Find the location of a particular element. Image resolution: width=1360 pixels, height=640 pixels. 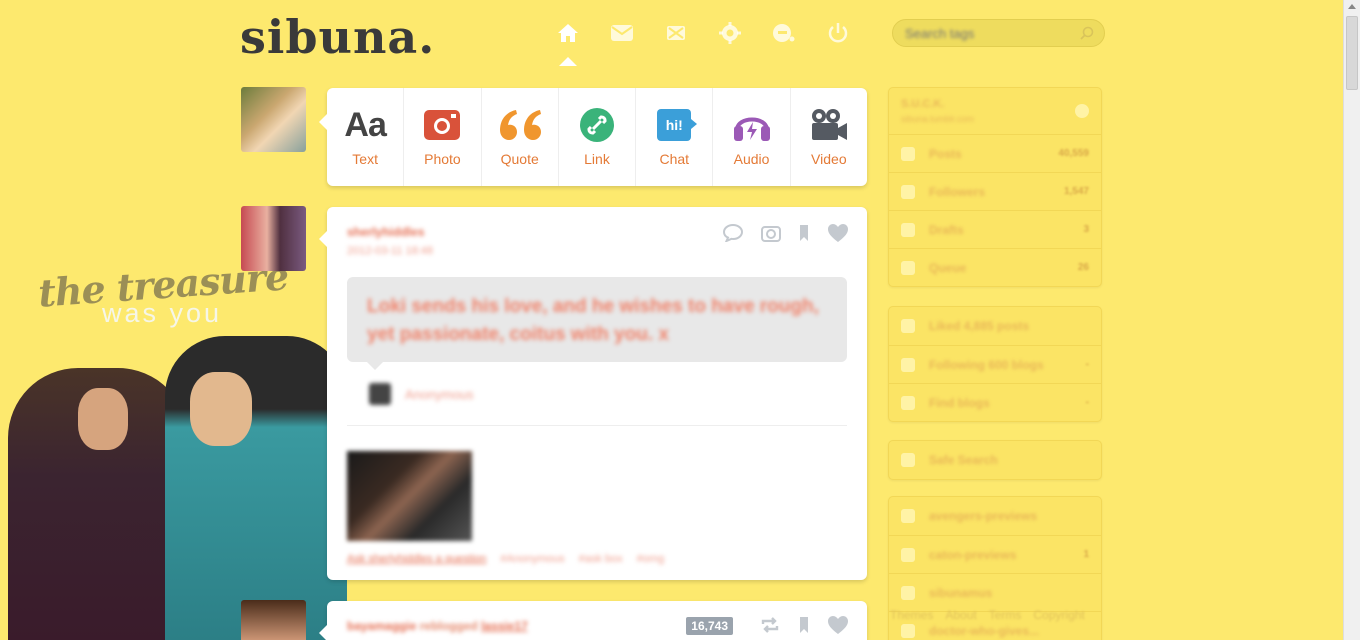

sidebar-item-count: 26 is located at coordinates (1083, 267).